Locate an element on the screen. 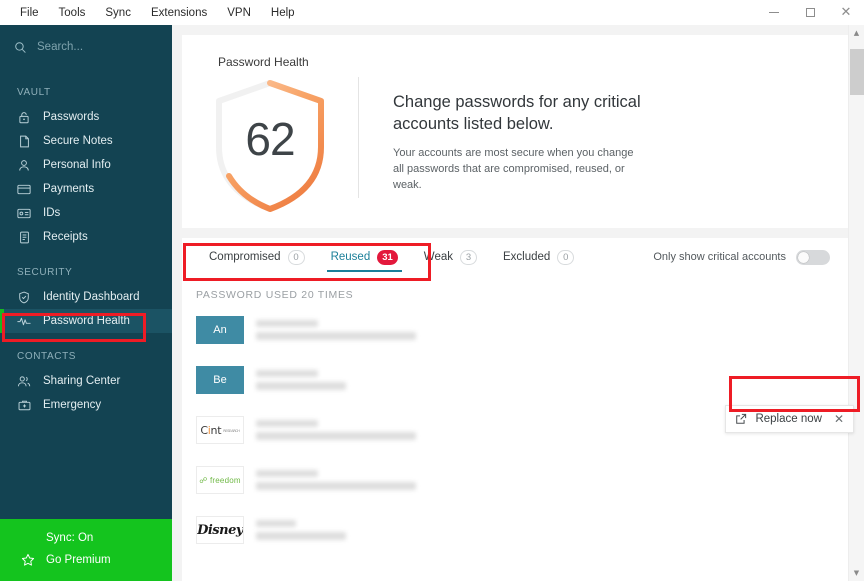 This screenshot has width=864, height=581. sidebar-item-ids: IDs is located at coordinates (86, 213).